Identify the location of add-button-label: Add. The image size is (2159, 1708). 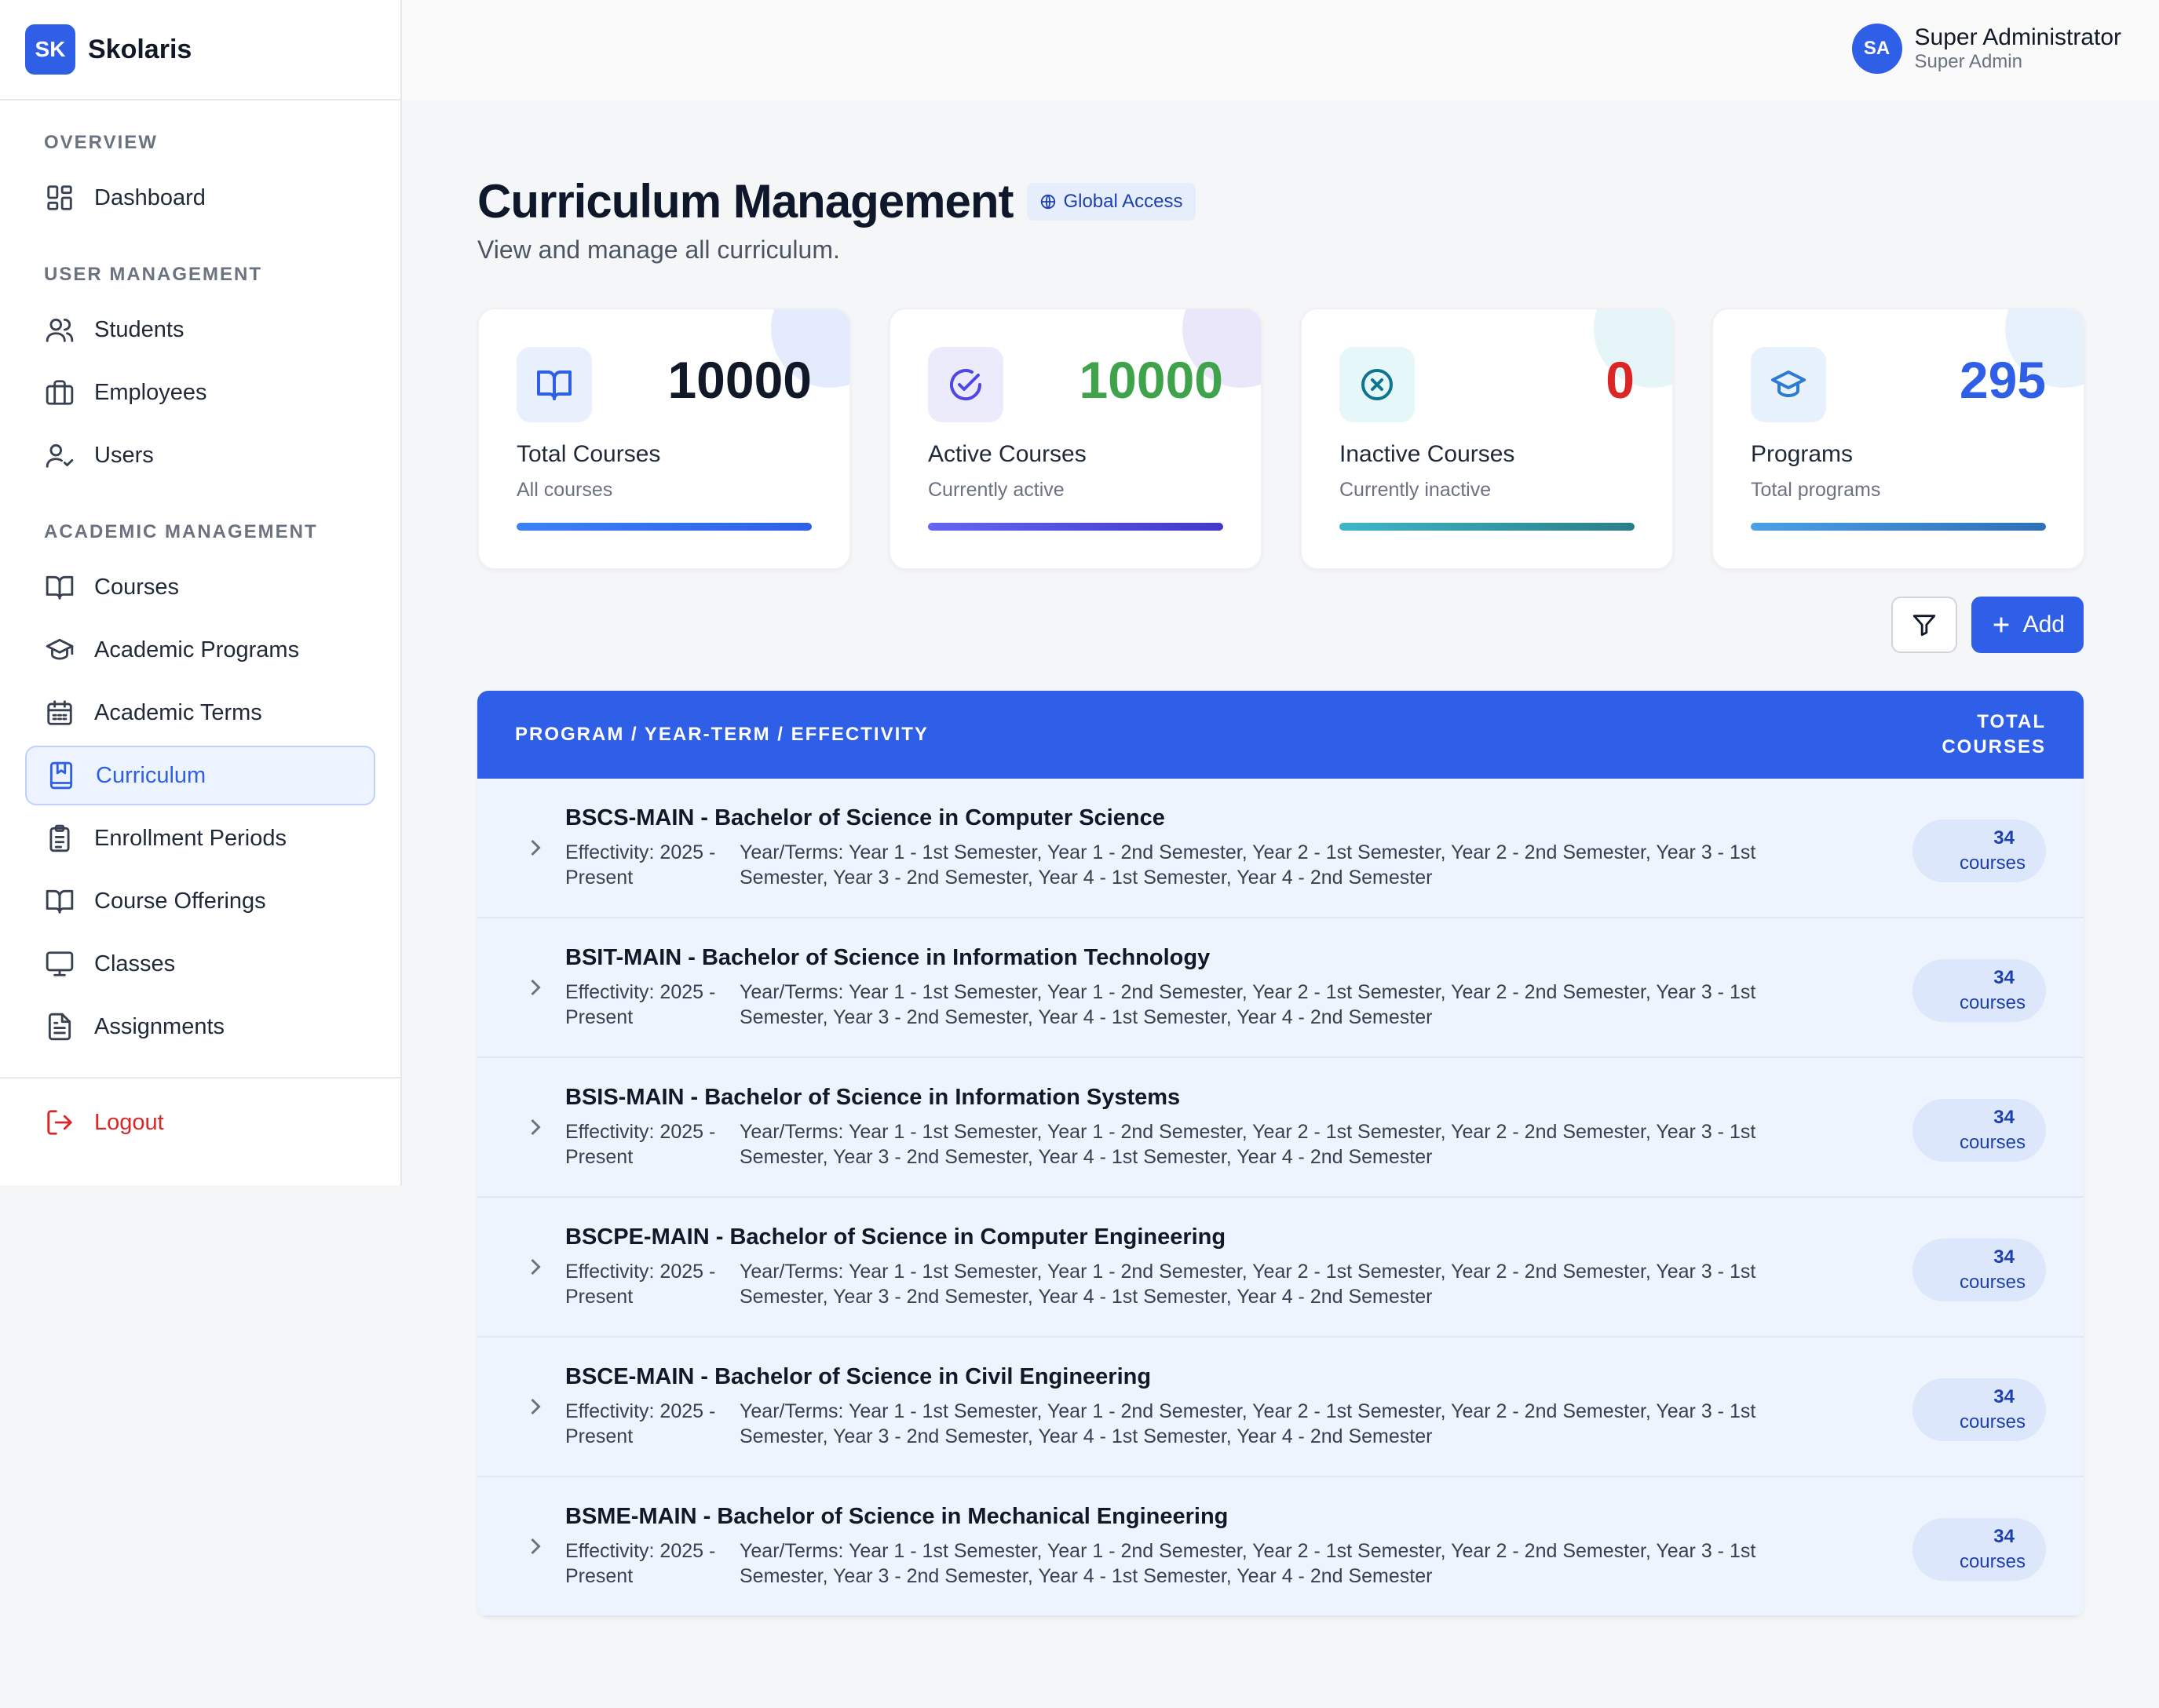
(2043, 624).